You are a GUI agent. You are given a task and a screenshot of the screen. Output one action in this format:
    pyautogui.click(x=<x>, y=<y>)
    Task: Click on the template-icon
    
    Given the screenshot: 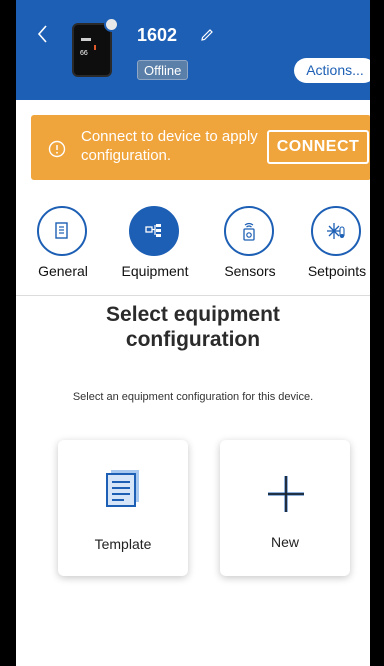 What is the action you would take?
    pyautogui.click(x=122, y=488)
    